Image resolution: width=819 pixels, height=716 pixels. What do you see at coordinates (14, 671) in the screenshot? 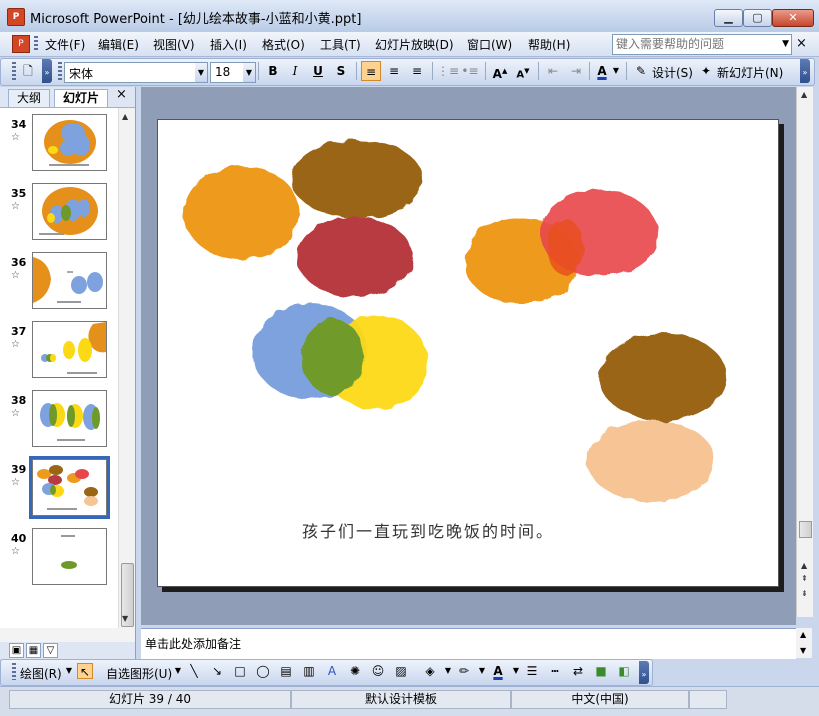
I see `drawing-toolbar-grip` at bounding box center [14, 671].